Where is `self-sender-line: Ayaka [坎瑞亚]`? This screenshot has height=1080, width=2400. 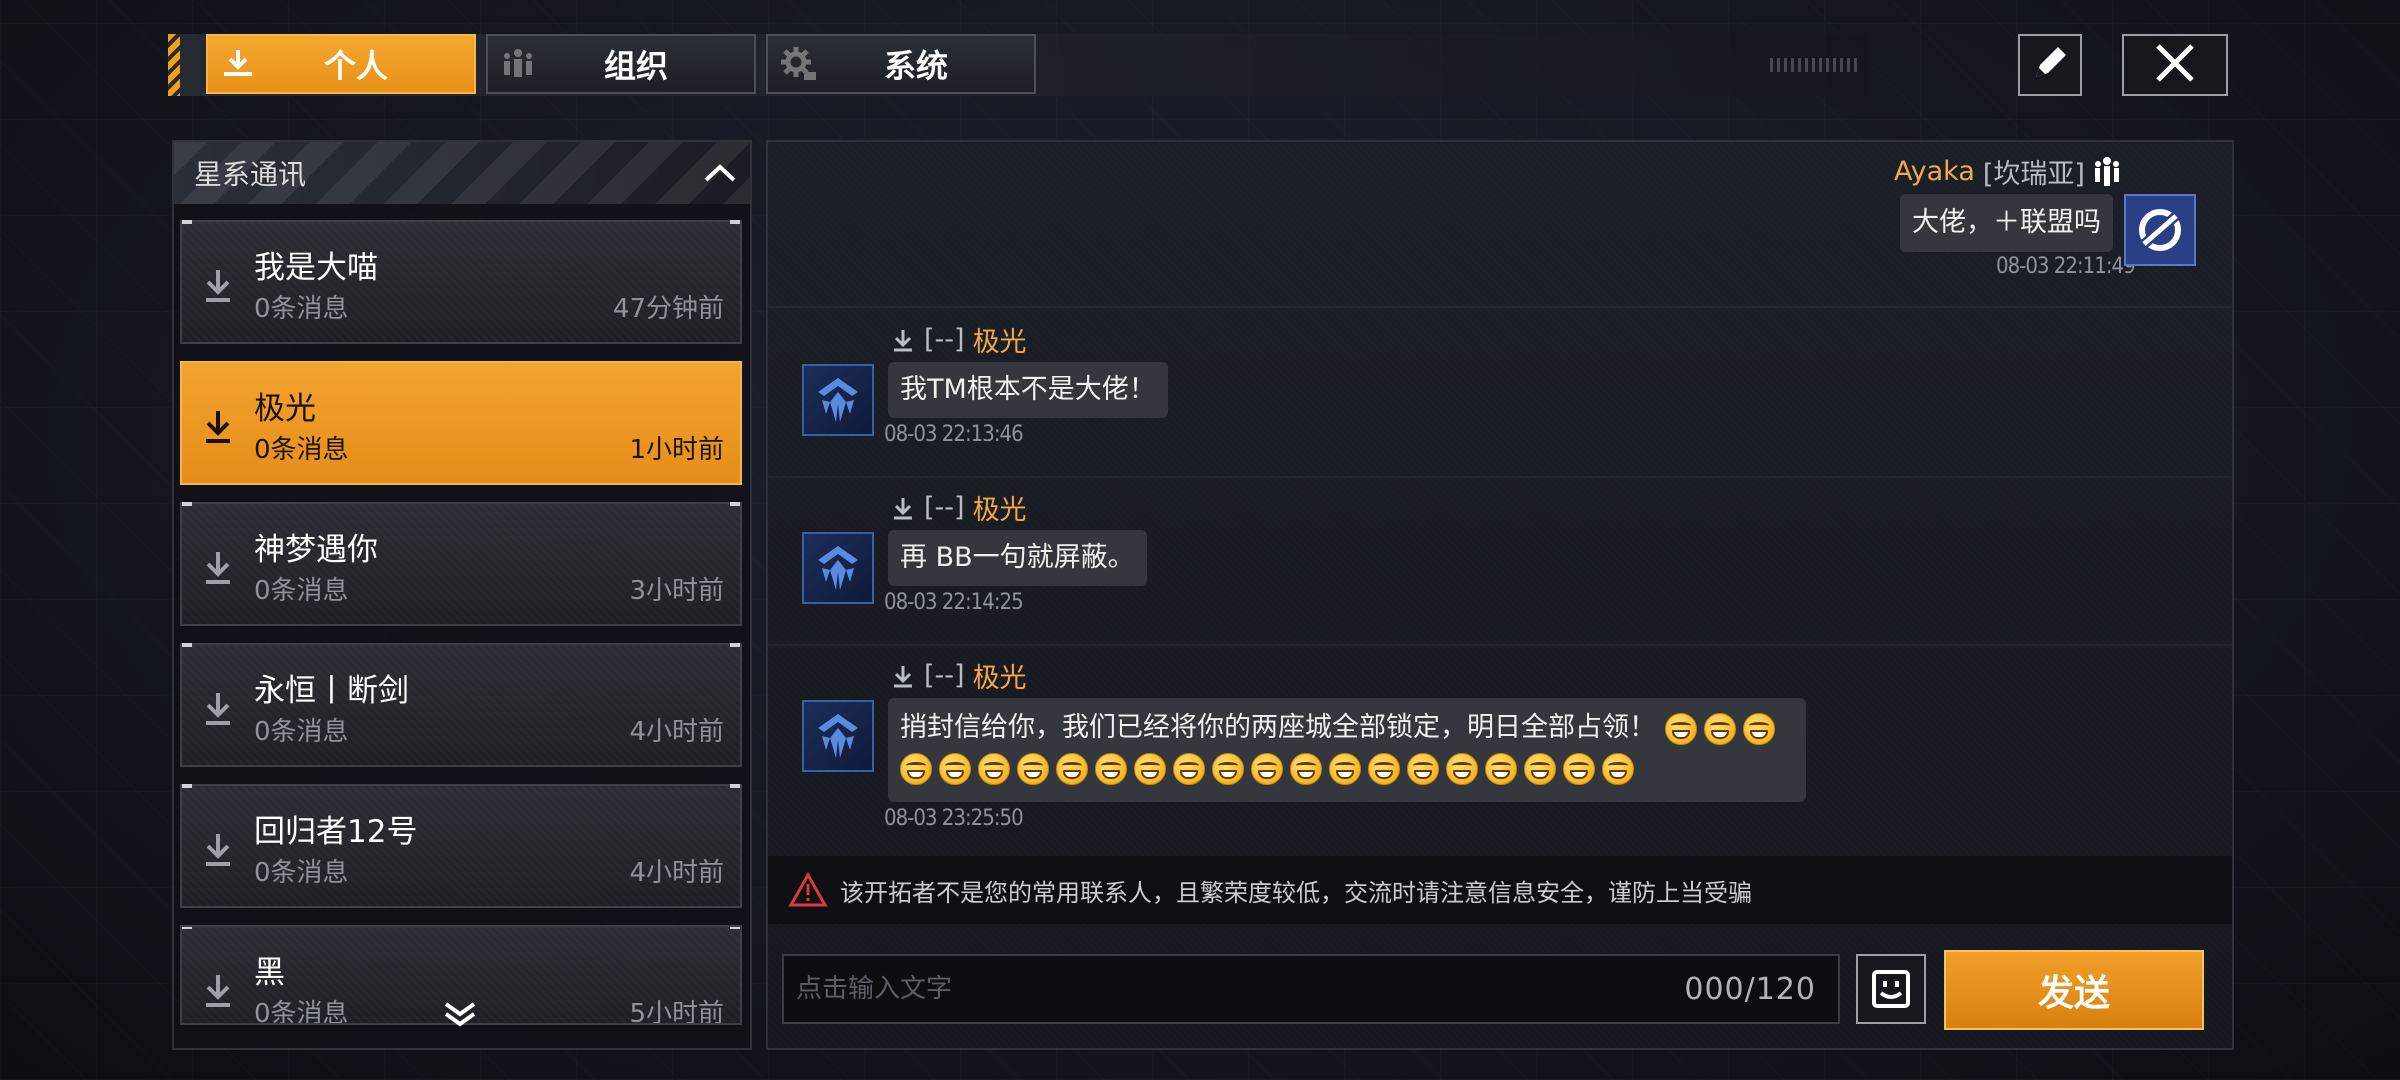 self-sender-line: Ayaka [坎瑞亚] is located at coordinates (2007, 171).